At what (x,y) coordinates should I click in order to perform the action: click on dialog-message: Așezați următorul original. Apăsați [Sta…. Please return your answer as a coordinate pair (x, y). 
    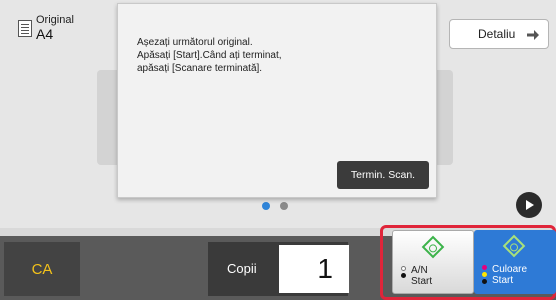
    Looking at the image, I should click on (282, 55).